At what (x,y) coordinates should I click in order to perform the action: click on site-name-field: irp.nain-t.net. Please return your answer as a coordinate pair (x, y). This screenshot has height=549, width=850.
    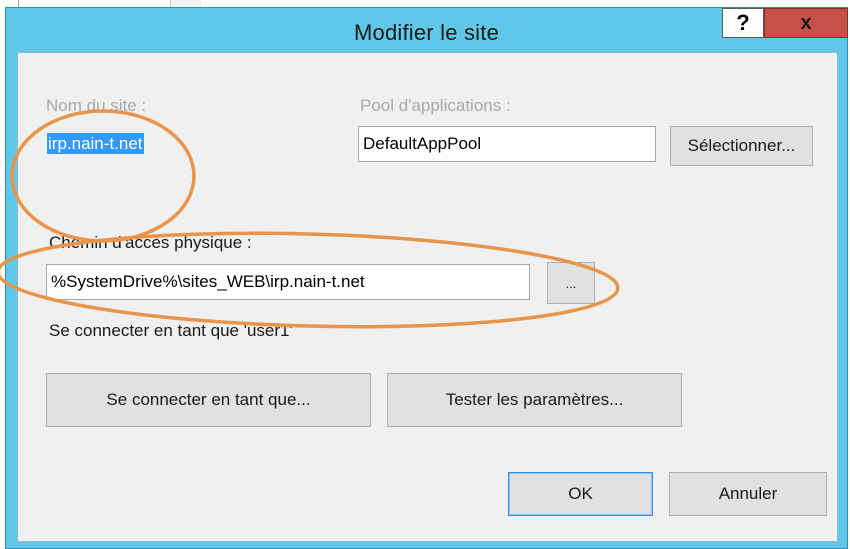
    Looking at the image, I should click on (121, 144).